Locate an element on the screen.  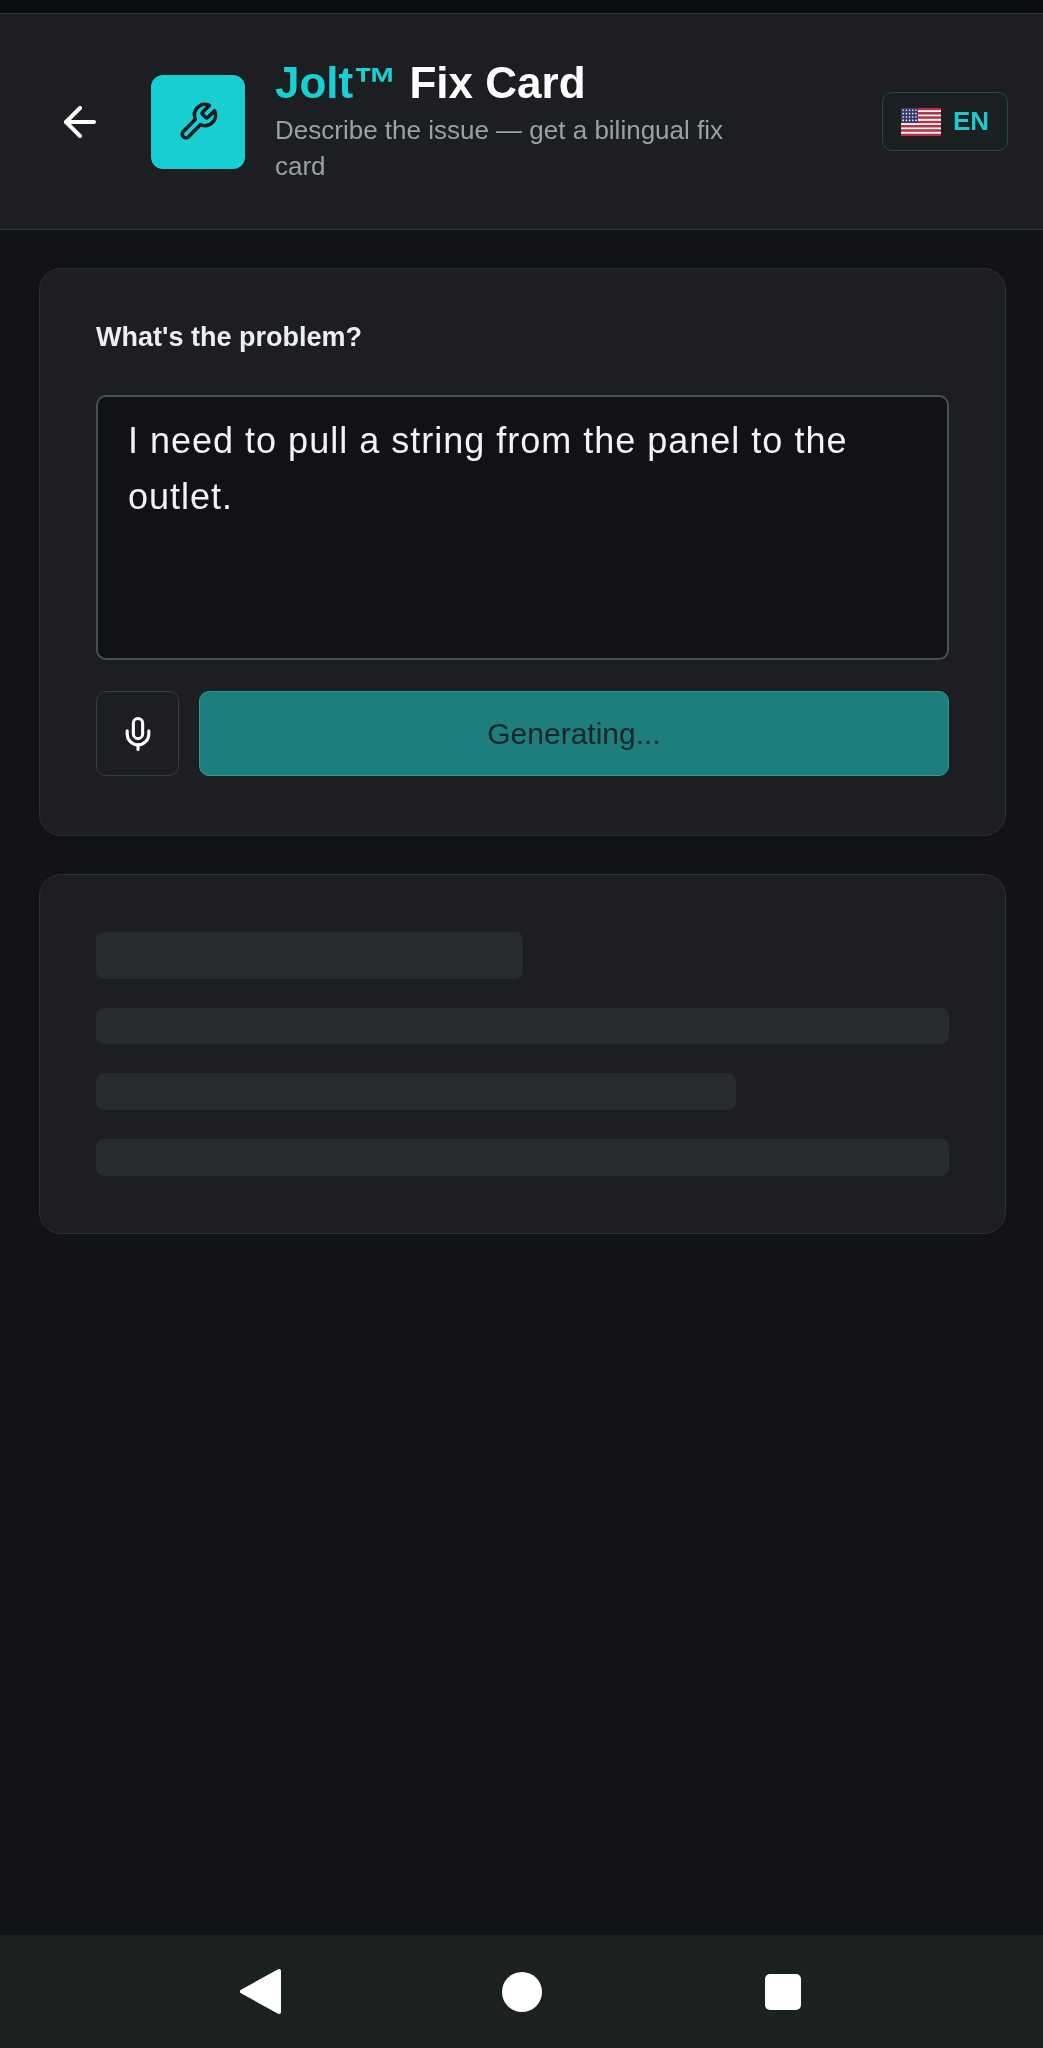
app-title: Jolt™ Fix Card is located at coordinates (431, 83).